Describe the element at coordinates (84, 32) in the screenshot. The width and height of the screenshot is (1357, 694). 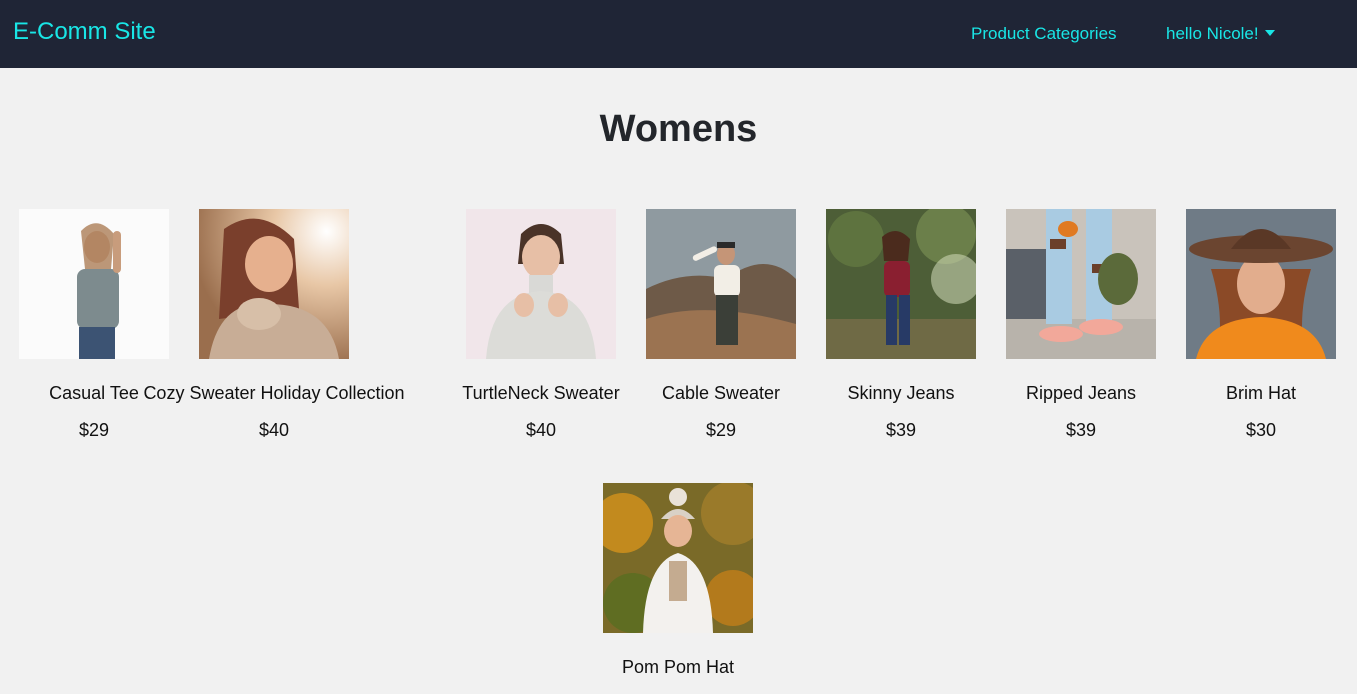
I see `brand-logo-link: E-Comm Site` at that location.